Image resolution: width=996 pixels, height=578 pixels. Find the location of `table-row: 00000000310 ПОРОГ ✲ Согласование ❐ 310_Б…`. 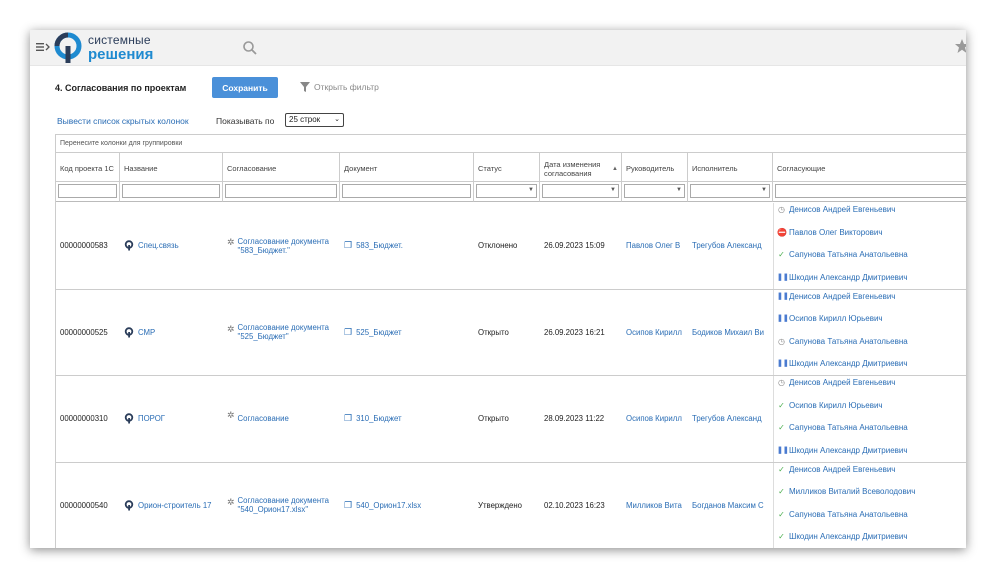

table-row: 00000000310 ПОРОГ ✲ Согласование ❐ 310_Б… is located at coordinates (511, 419).